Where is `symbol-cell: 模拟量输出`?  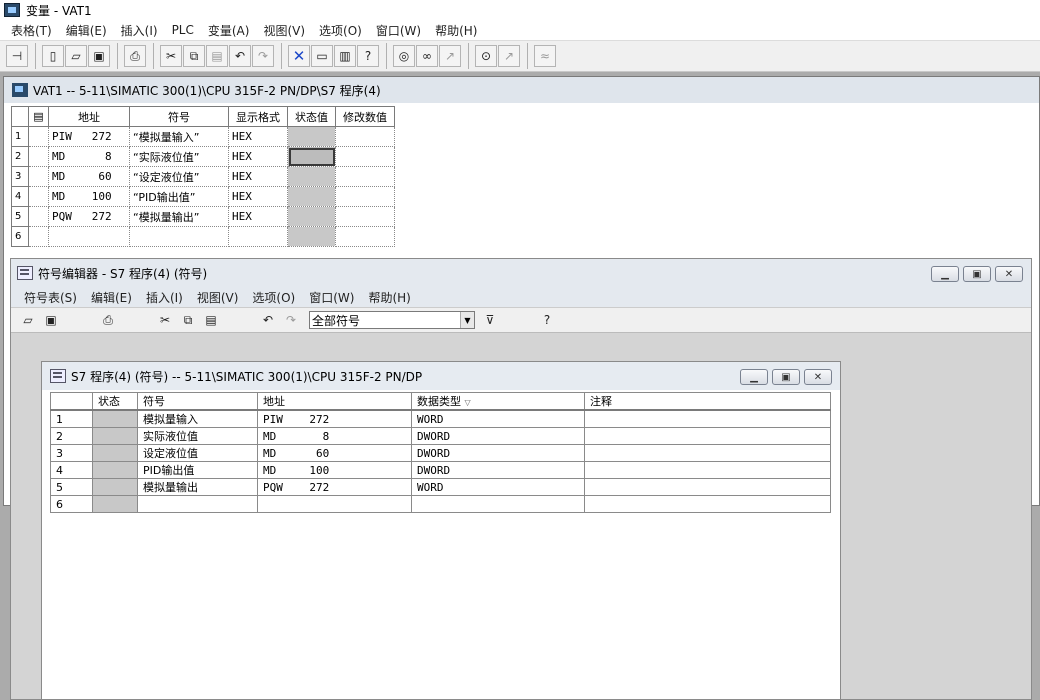 symbol-cell: 模拟量输出 is located at coordinates (197, 487).